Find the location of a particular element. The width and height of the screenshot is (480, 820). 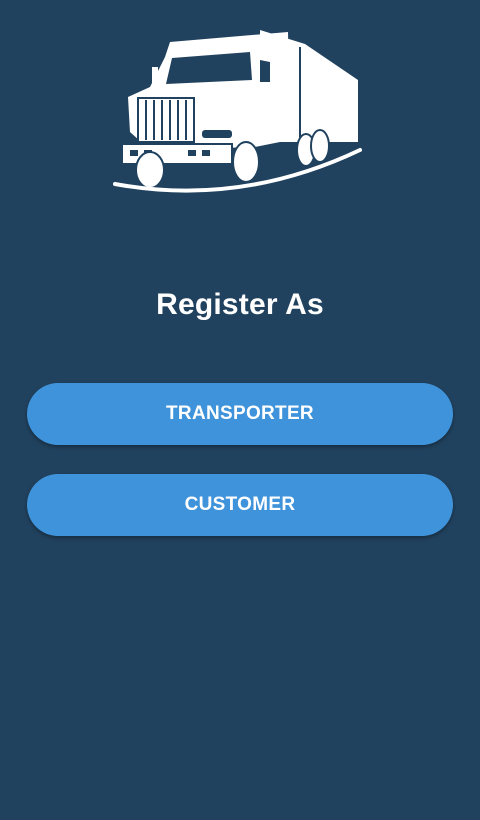

customer-button: CUSTOMER is located at coordinates (240, 505).